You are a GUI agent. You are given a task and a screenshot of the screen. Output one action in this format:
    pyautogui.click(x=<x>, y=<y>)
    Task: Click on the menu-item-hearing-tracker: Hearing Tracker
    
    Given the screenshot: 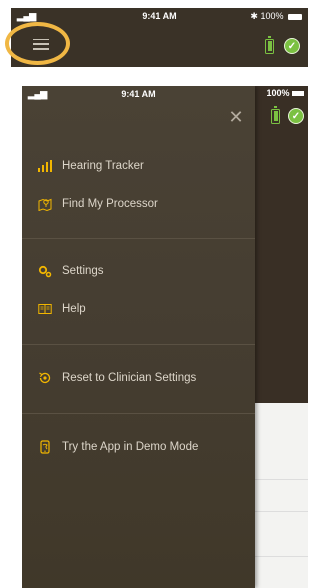 What is the action you would take?
    pyautogui.click(x=138, y=166)
    